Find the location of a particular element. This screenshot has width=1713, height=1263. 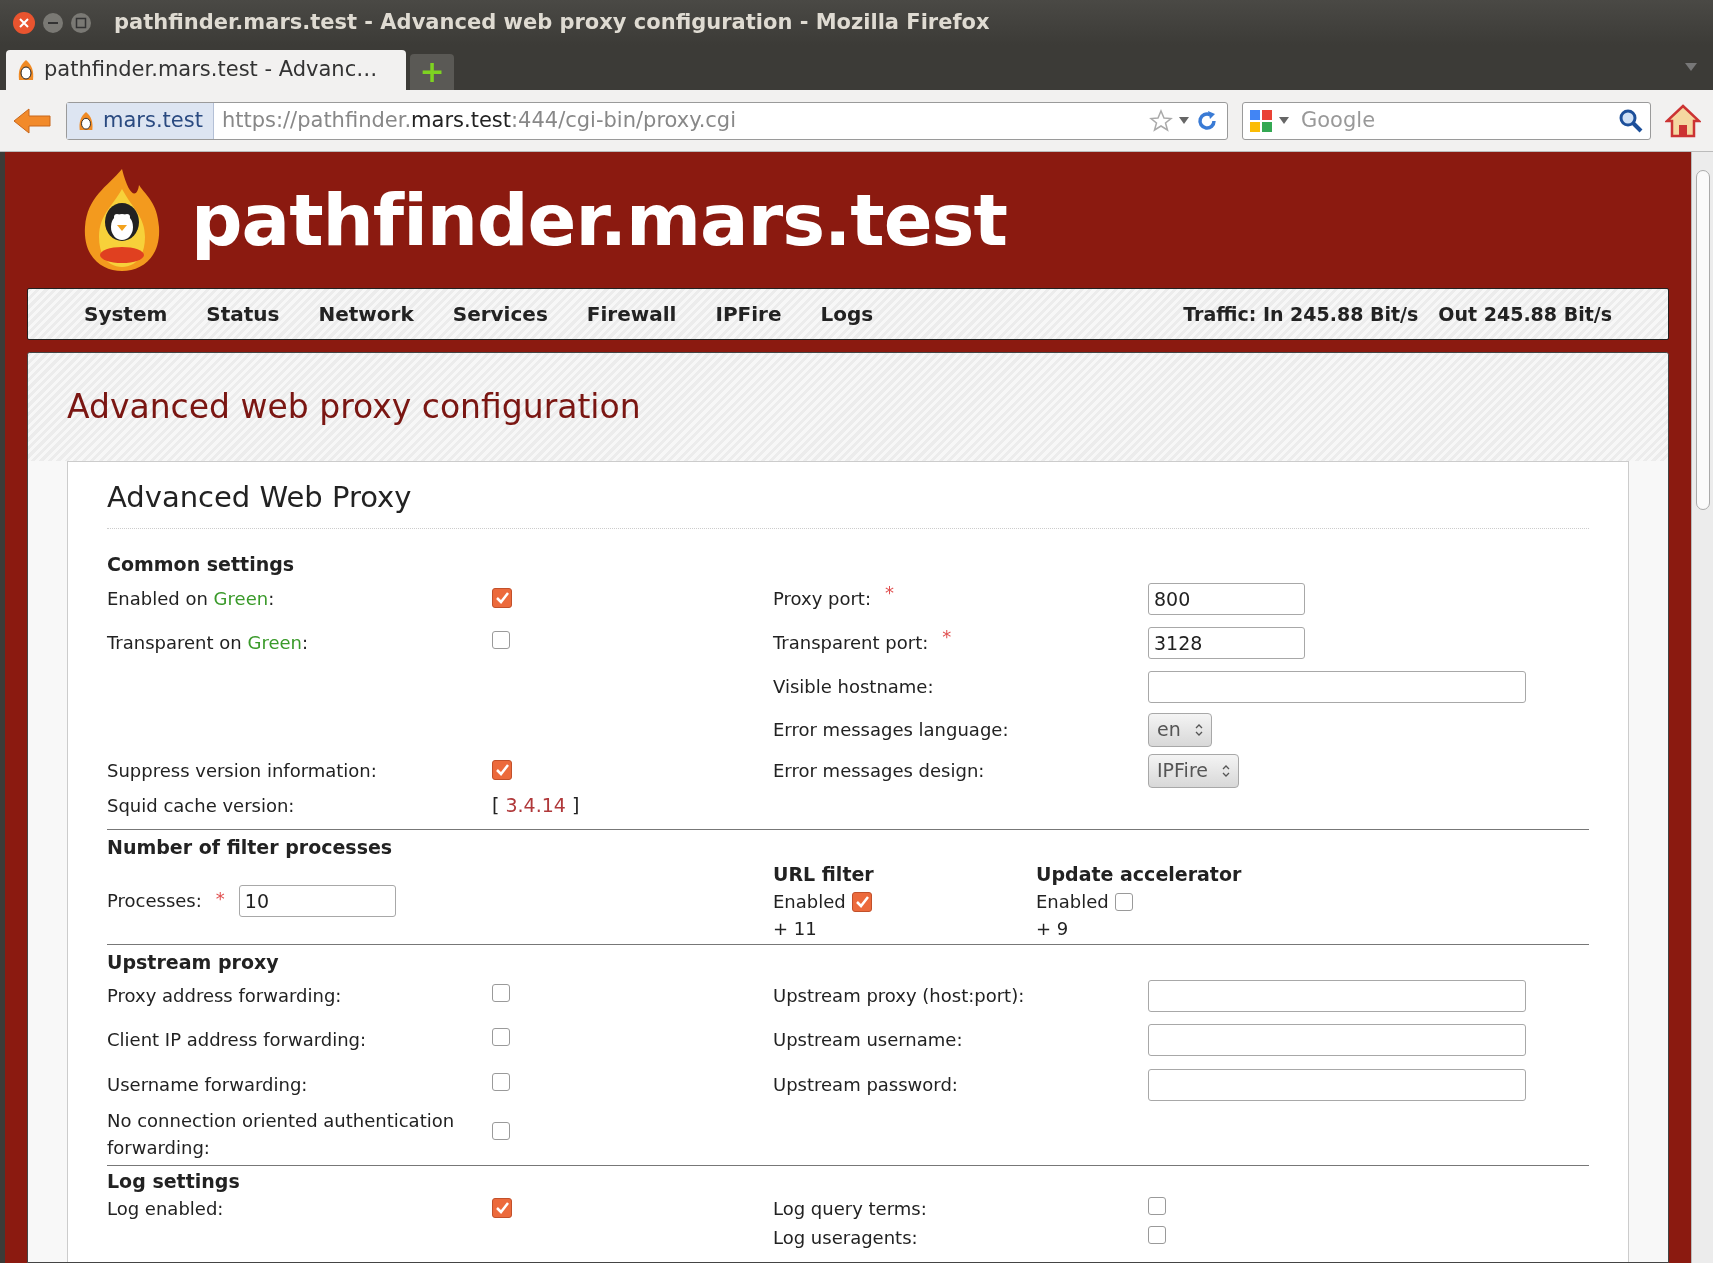

section-heading: Log settings is located at coordinates (174, 1181).